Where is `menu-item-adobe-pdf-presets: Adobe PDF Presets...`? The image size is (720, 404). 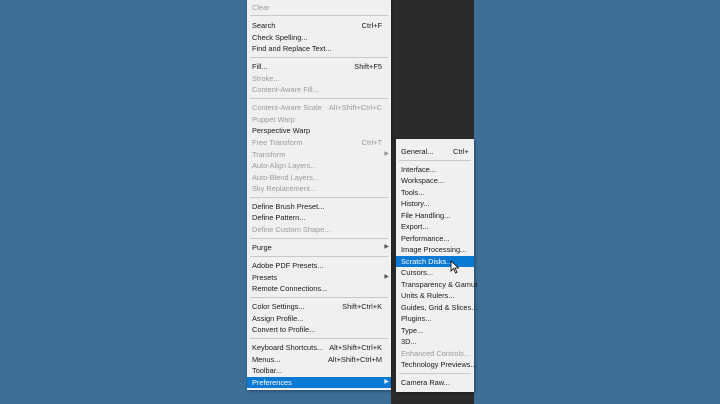
menu-item-adobe-pdf-presets: Adobe PDF Presets... is located at coordinates (319, 265).